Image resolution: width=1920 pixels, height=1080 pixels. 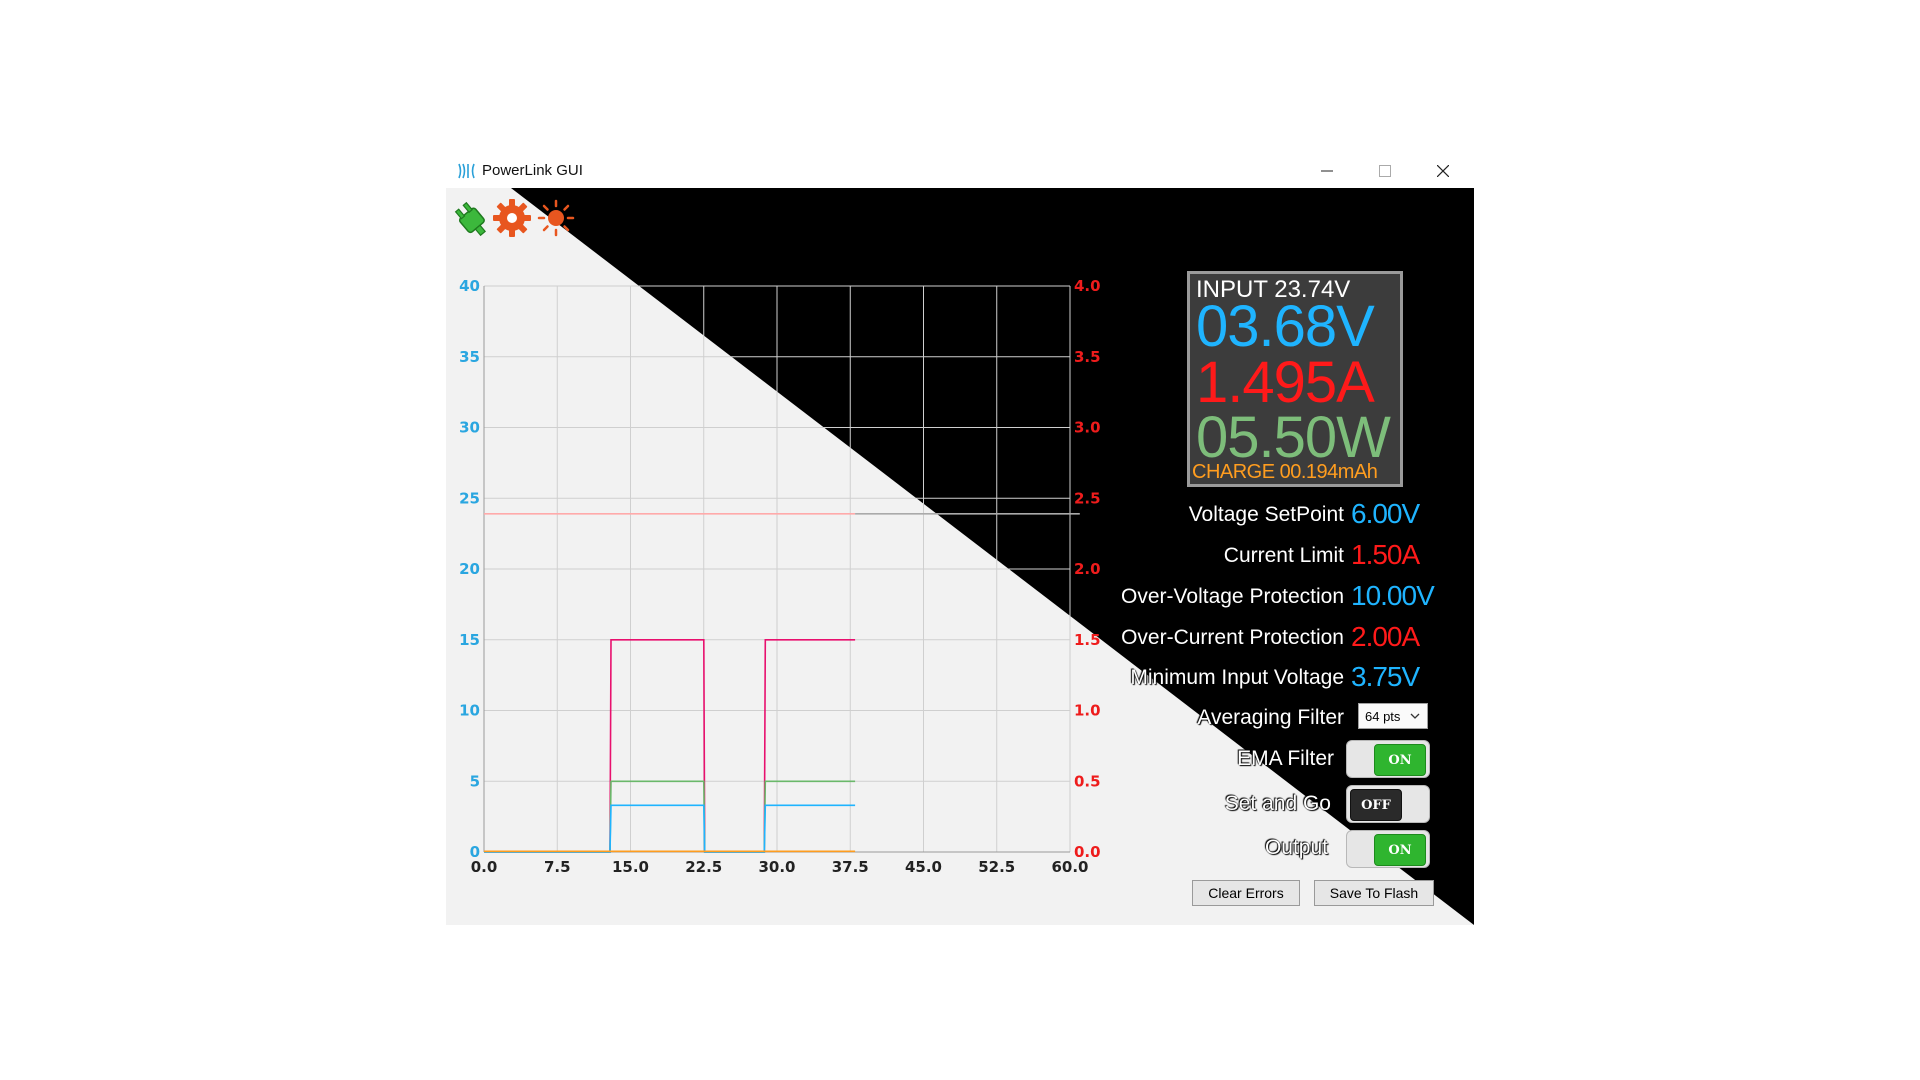 What do you see at coordinates (469, 711) in the screenshot?
I see `y-left-tick-label: 10` at bounding box center [469, 711].